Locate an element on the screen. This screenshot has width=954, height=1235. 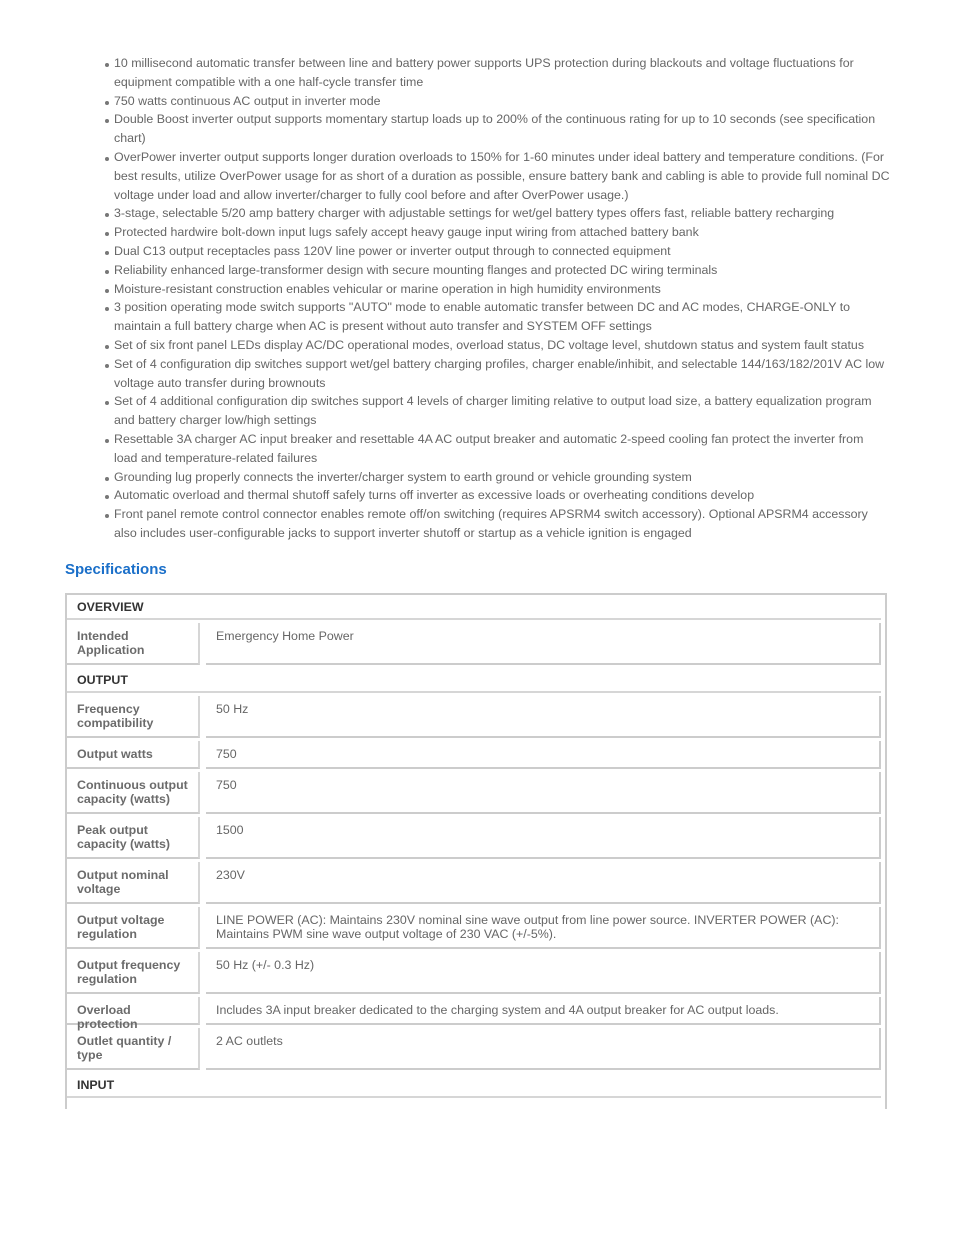
spec-row: Frequency compatibility 50 Hz is located at coordinates (474, 717).